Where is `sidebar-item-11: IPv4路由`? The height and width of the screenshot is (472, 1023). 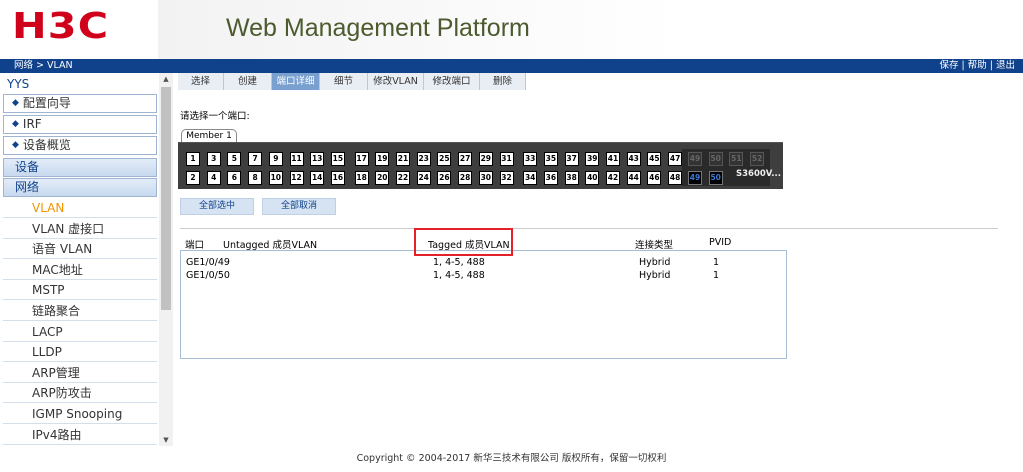 sidebar-item-11: IPv4路由 is located at coordinates (80, 434).